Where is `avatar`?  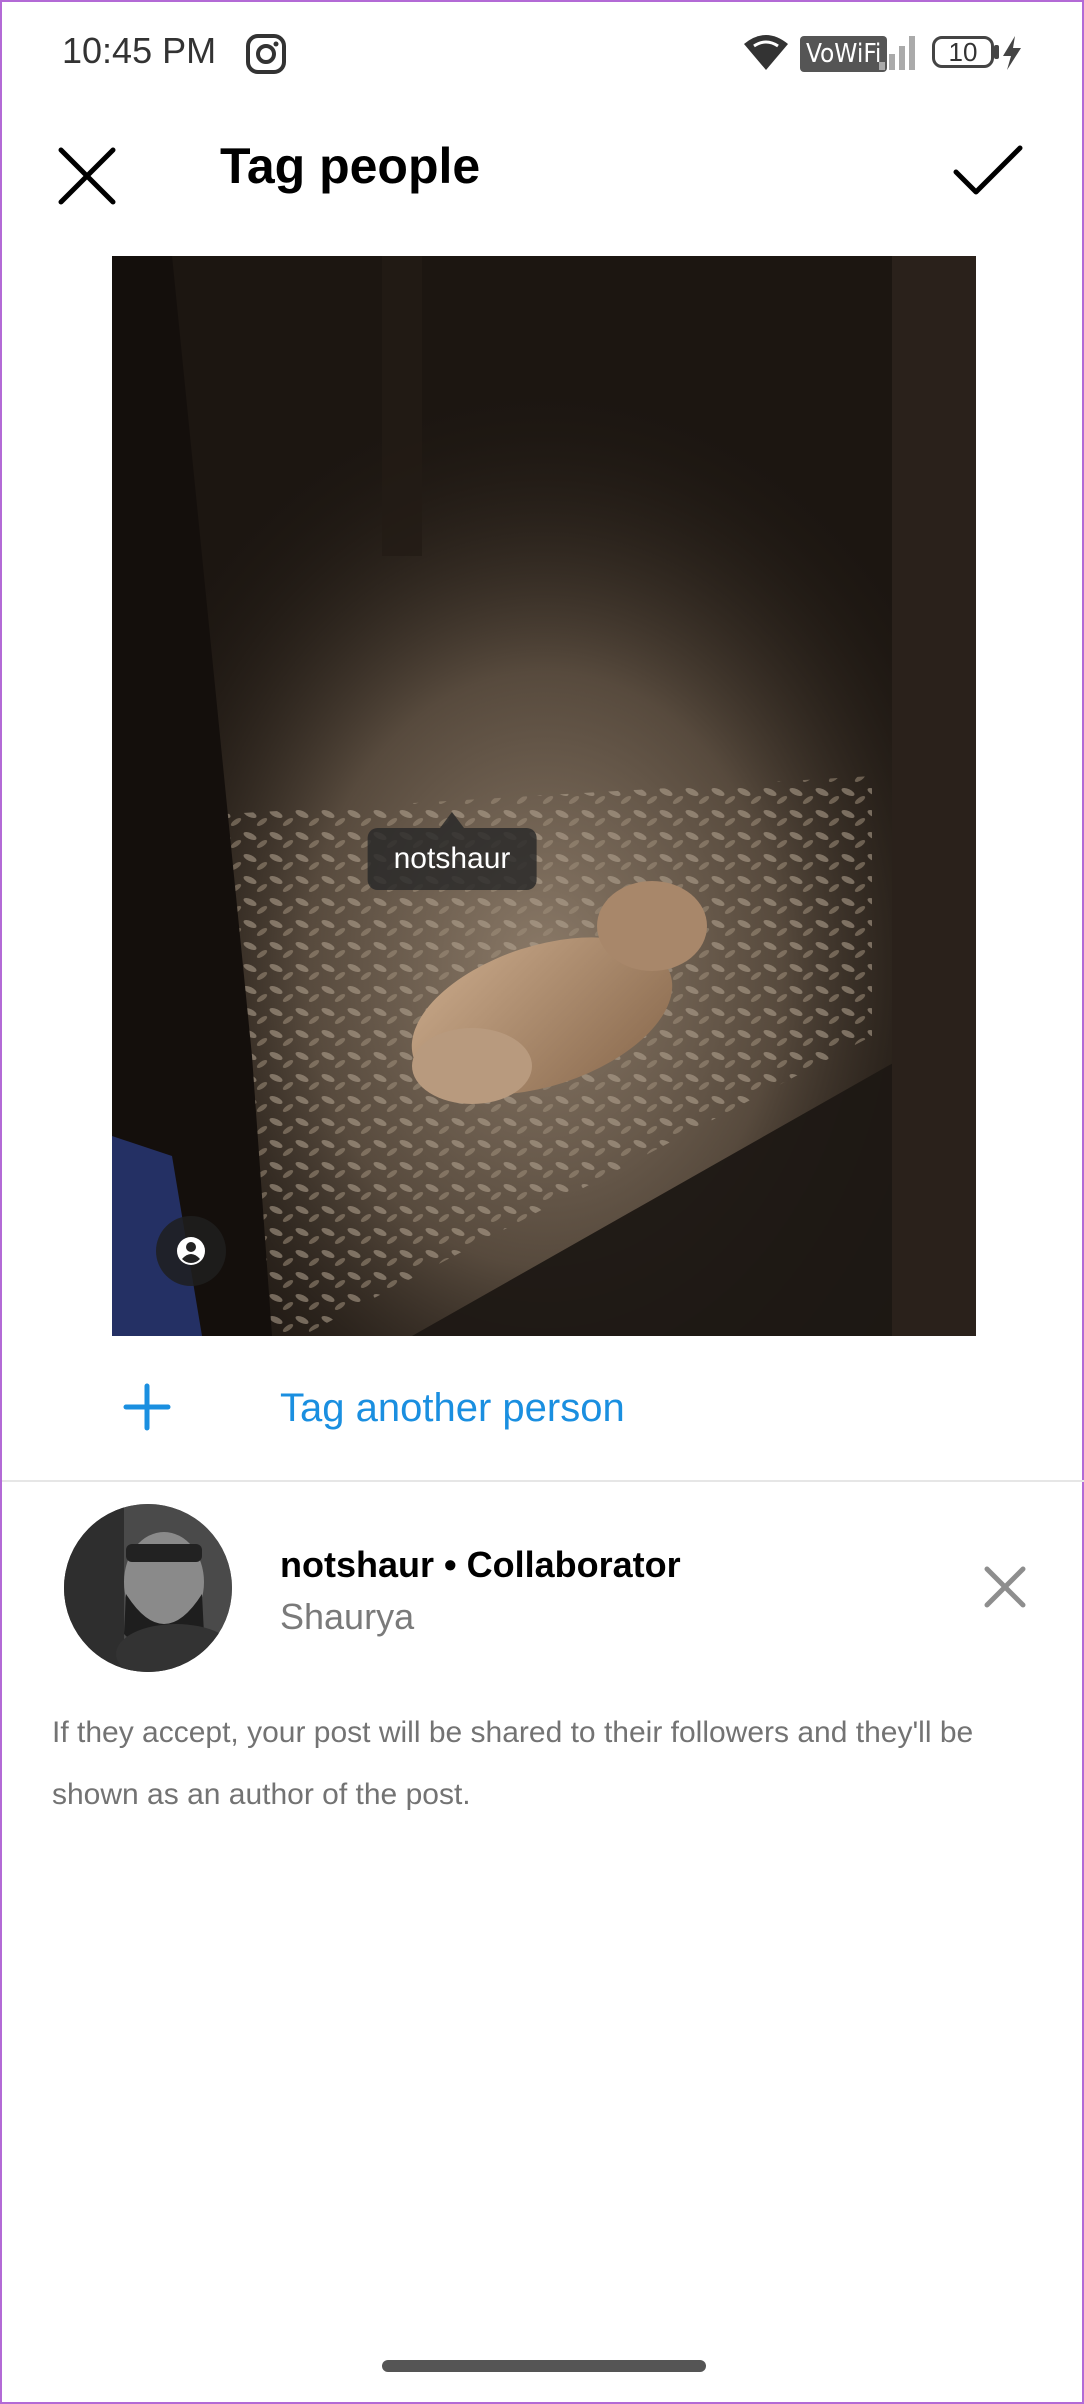 avatar is located at coordinates (148, 1588).